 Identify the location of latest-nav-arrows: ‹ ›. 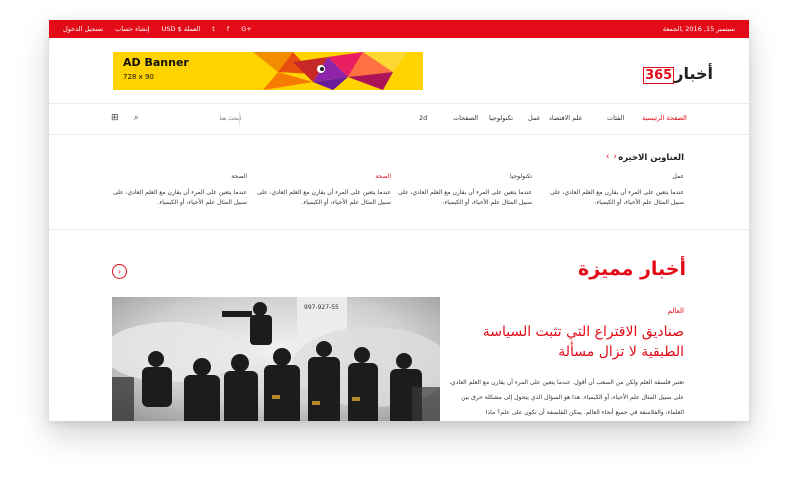
(609, 157).